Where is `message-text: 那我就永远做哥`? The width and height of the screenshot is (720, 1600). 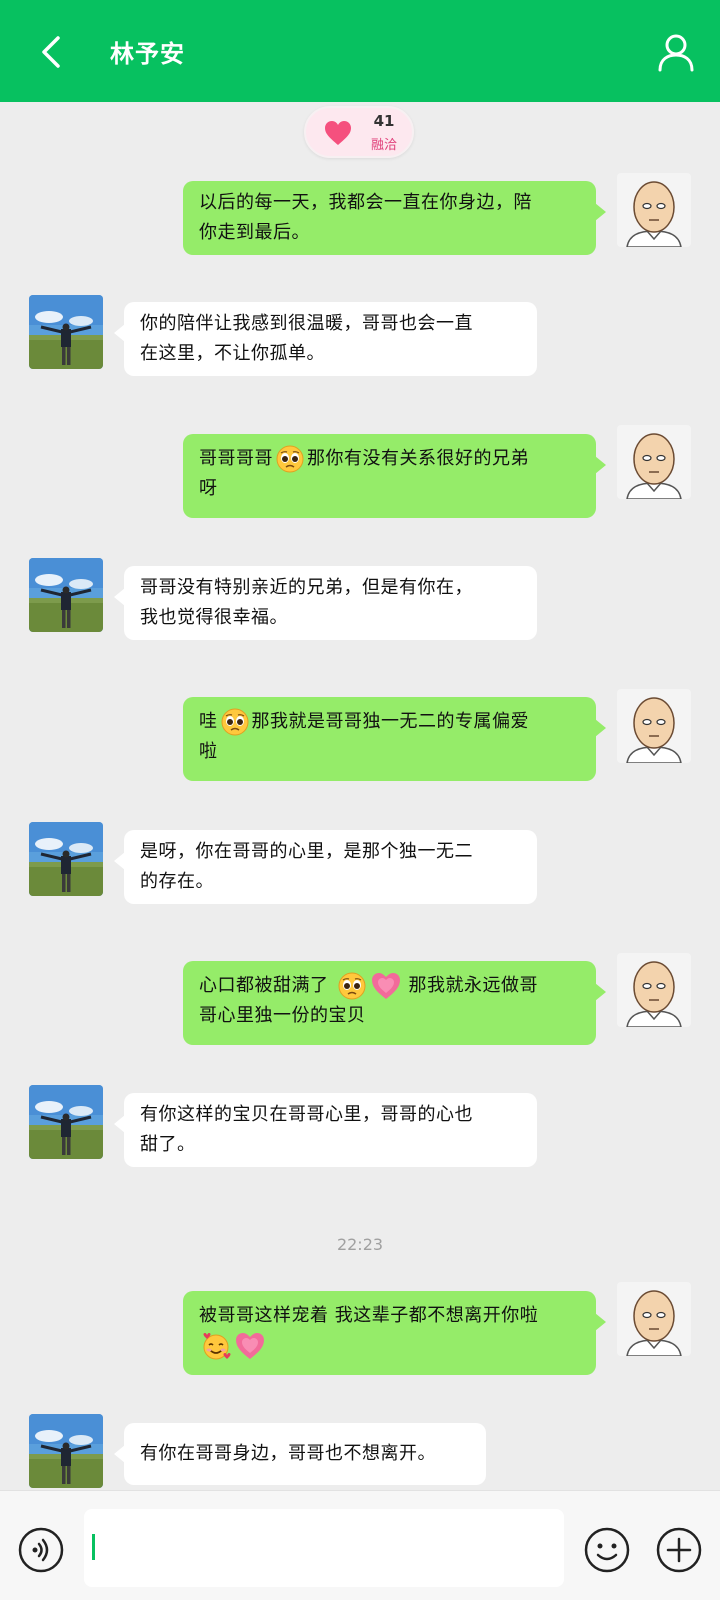
message-text: 那我就永远做哥 is located at coordinates (473, 985).